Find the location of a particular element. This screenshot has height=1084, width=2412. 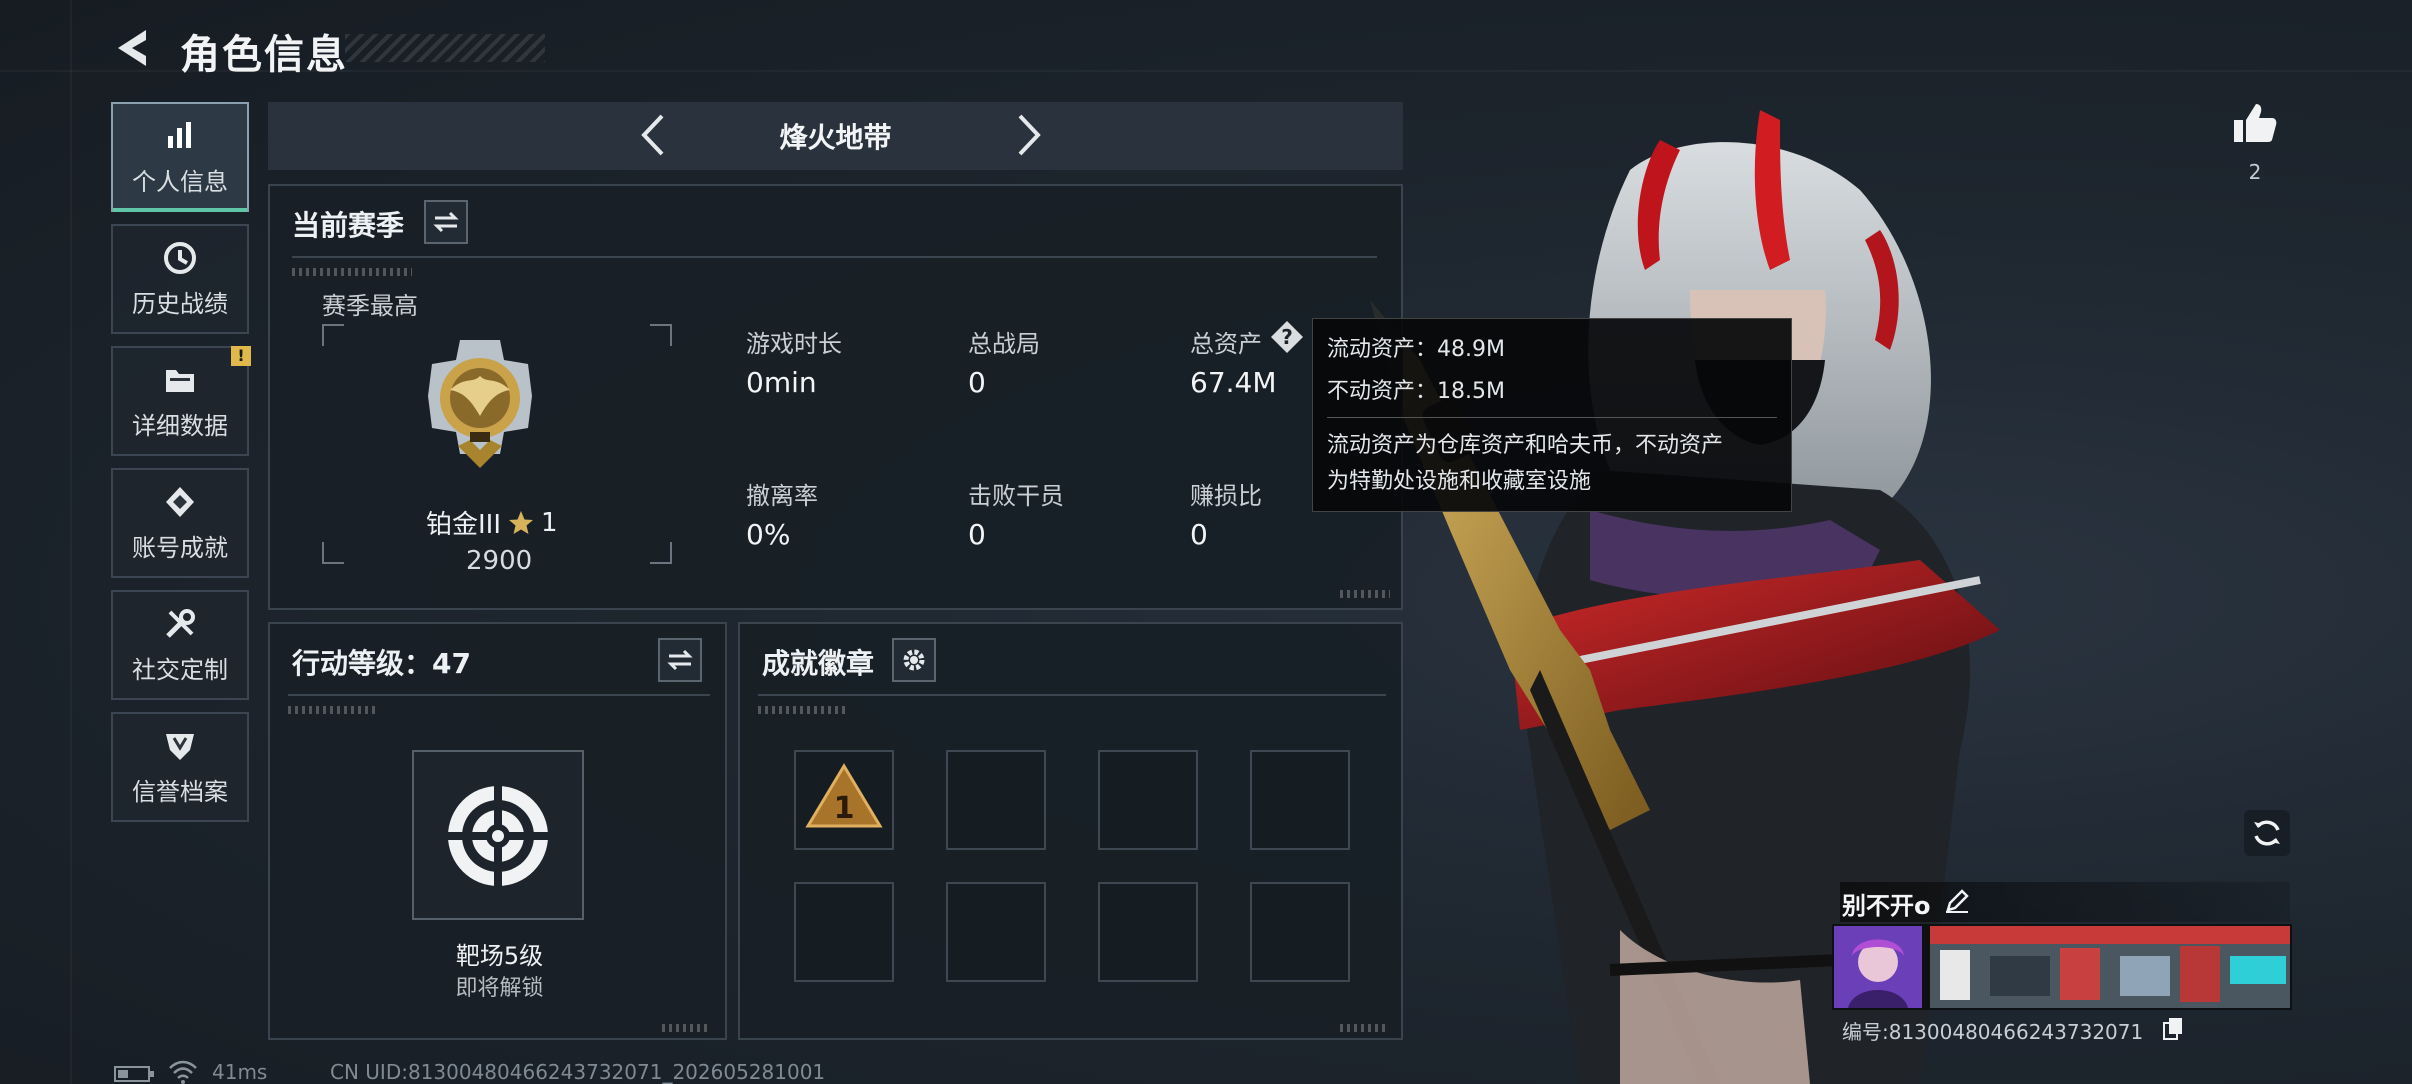

tooltip-fixed: 不动资产：18.5M is located at coordinates (1416, 391).